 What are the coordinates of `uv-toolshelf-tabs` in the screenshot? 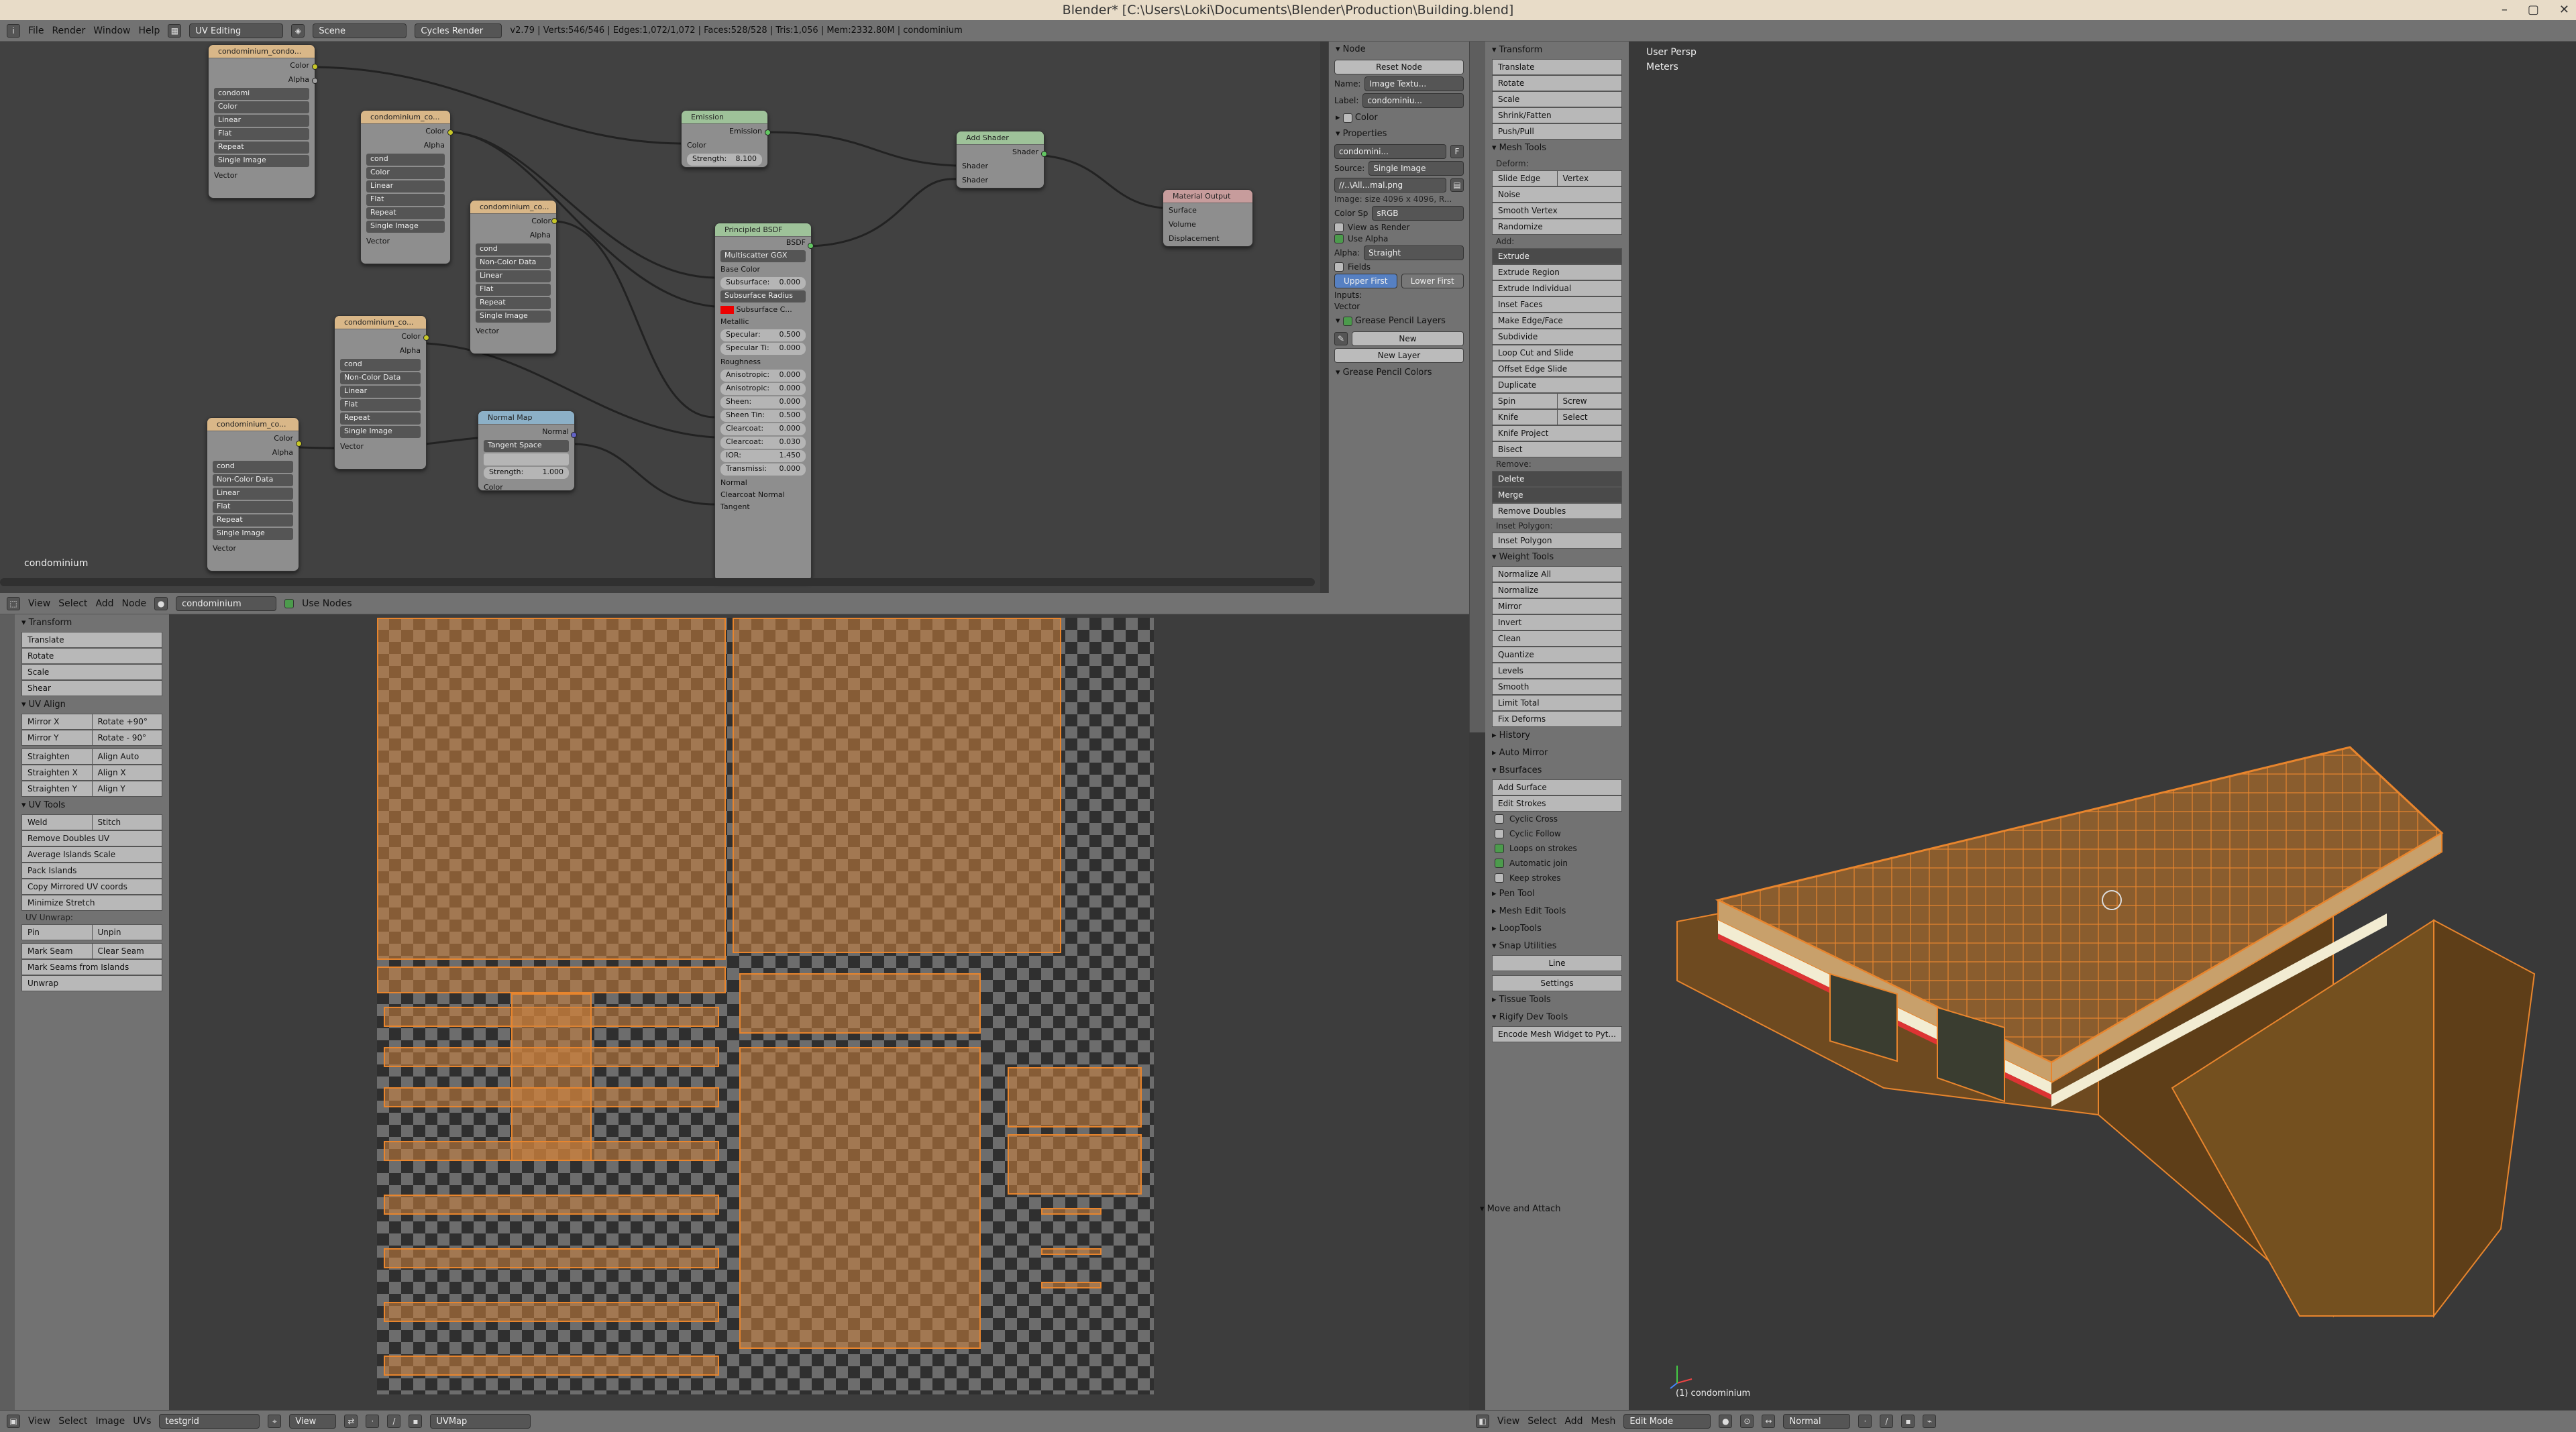 It's located at (7, 1012).